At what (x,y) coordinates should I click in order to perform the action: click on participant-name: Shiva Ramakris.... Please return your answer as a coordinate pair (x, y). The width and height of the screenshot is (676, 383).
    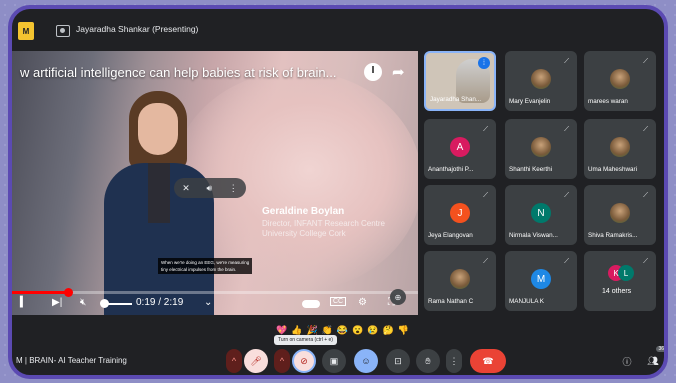
    Looking at the image, I should click on (613, 235).